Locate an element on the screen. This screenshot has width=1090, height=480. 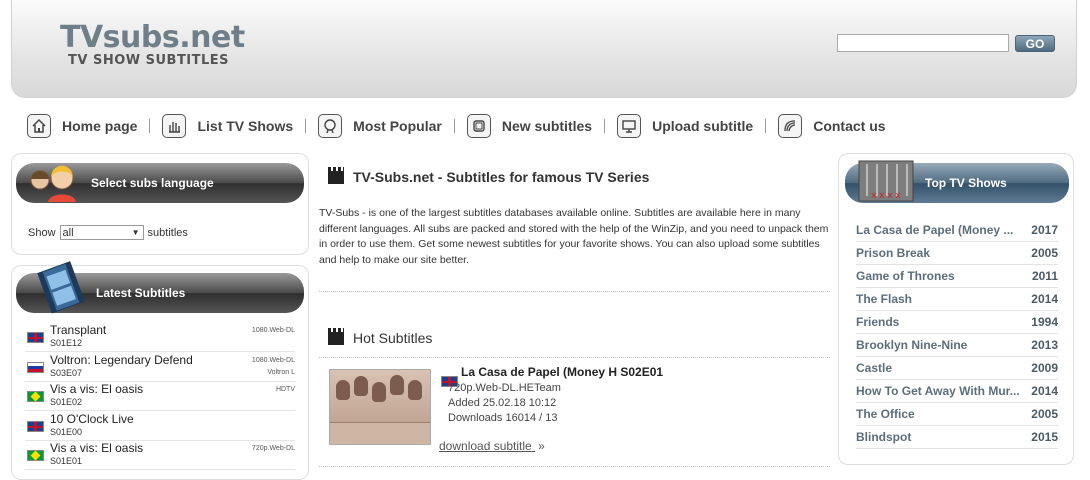
top-show-name: The Flash is located at coordinates (884, 299).